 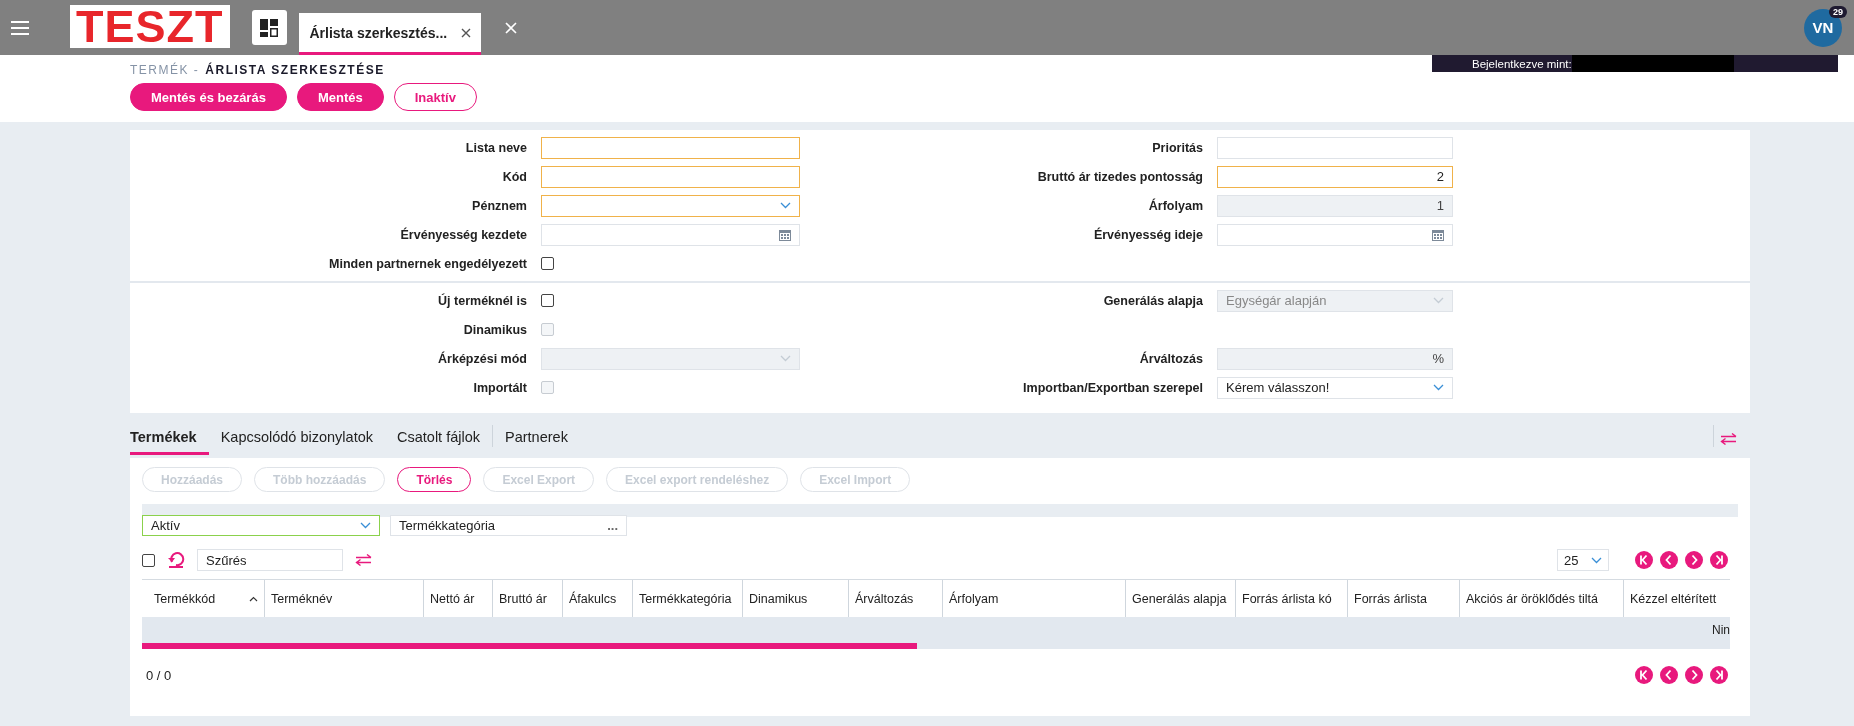 What do you see at coordinates (438, 442) in the screenshot?
I see `tab: Csatolt fájlok` at bounding box center [438, 442].